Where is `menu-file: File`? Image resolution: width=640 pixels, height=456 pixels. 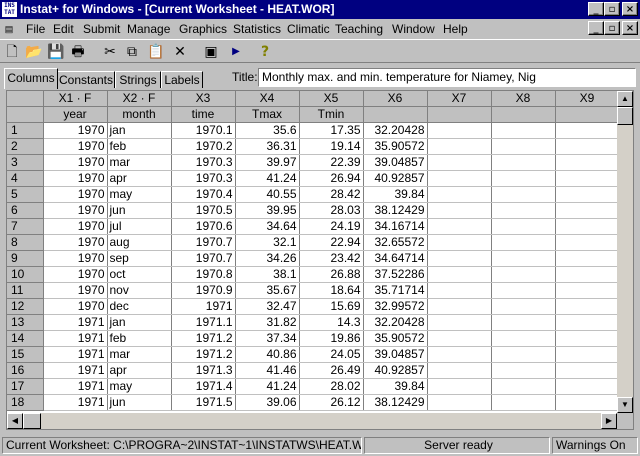
menu-file: File is located at coordinates (35, 29).